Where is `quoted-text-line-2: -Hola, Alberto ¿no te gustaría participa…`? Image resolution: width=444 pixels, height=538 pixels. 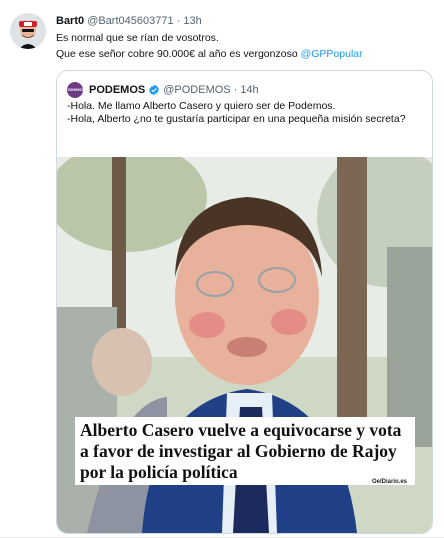
quoted-text-line-2: -Hola, Alberto ¿no te gustaría participa… is located at coordinates (236, 119).